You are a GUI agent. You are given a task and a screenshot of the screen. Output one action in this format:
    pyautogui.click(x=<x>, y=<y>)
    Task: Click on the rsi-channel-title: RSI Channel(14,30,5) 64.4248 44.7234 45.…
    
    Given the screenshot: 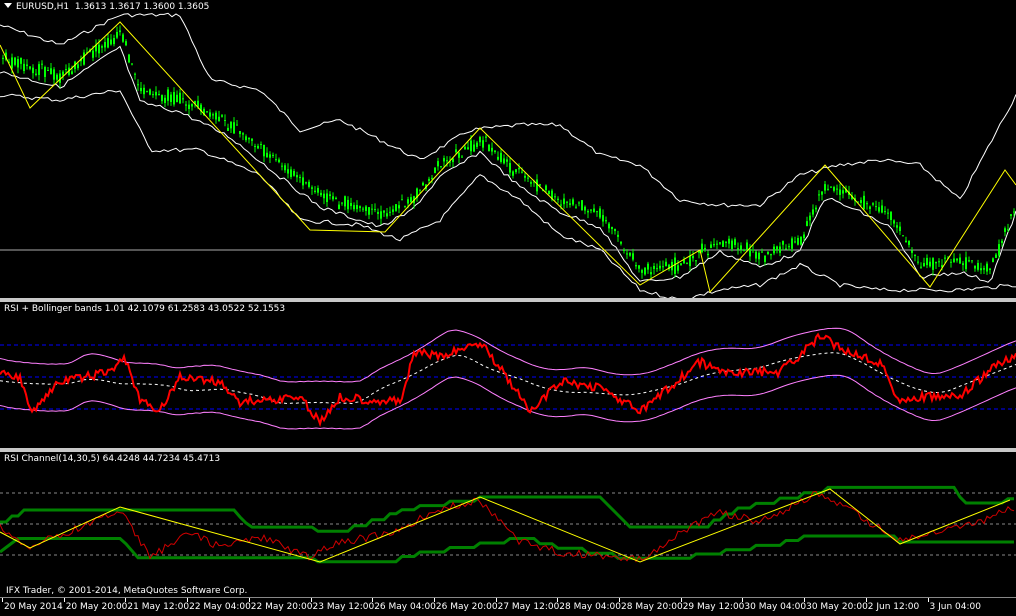 What is the action you would take?
    pyautogui.click(x=112, y=459)
    